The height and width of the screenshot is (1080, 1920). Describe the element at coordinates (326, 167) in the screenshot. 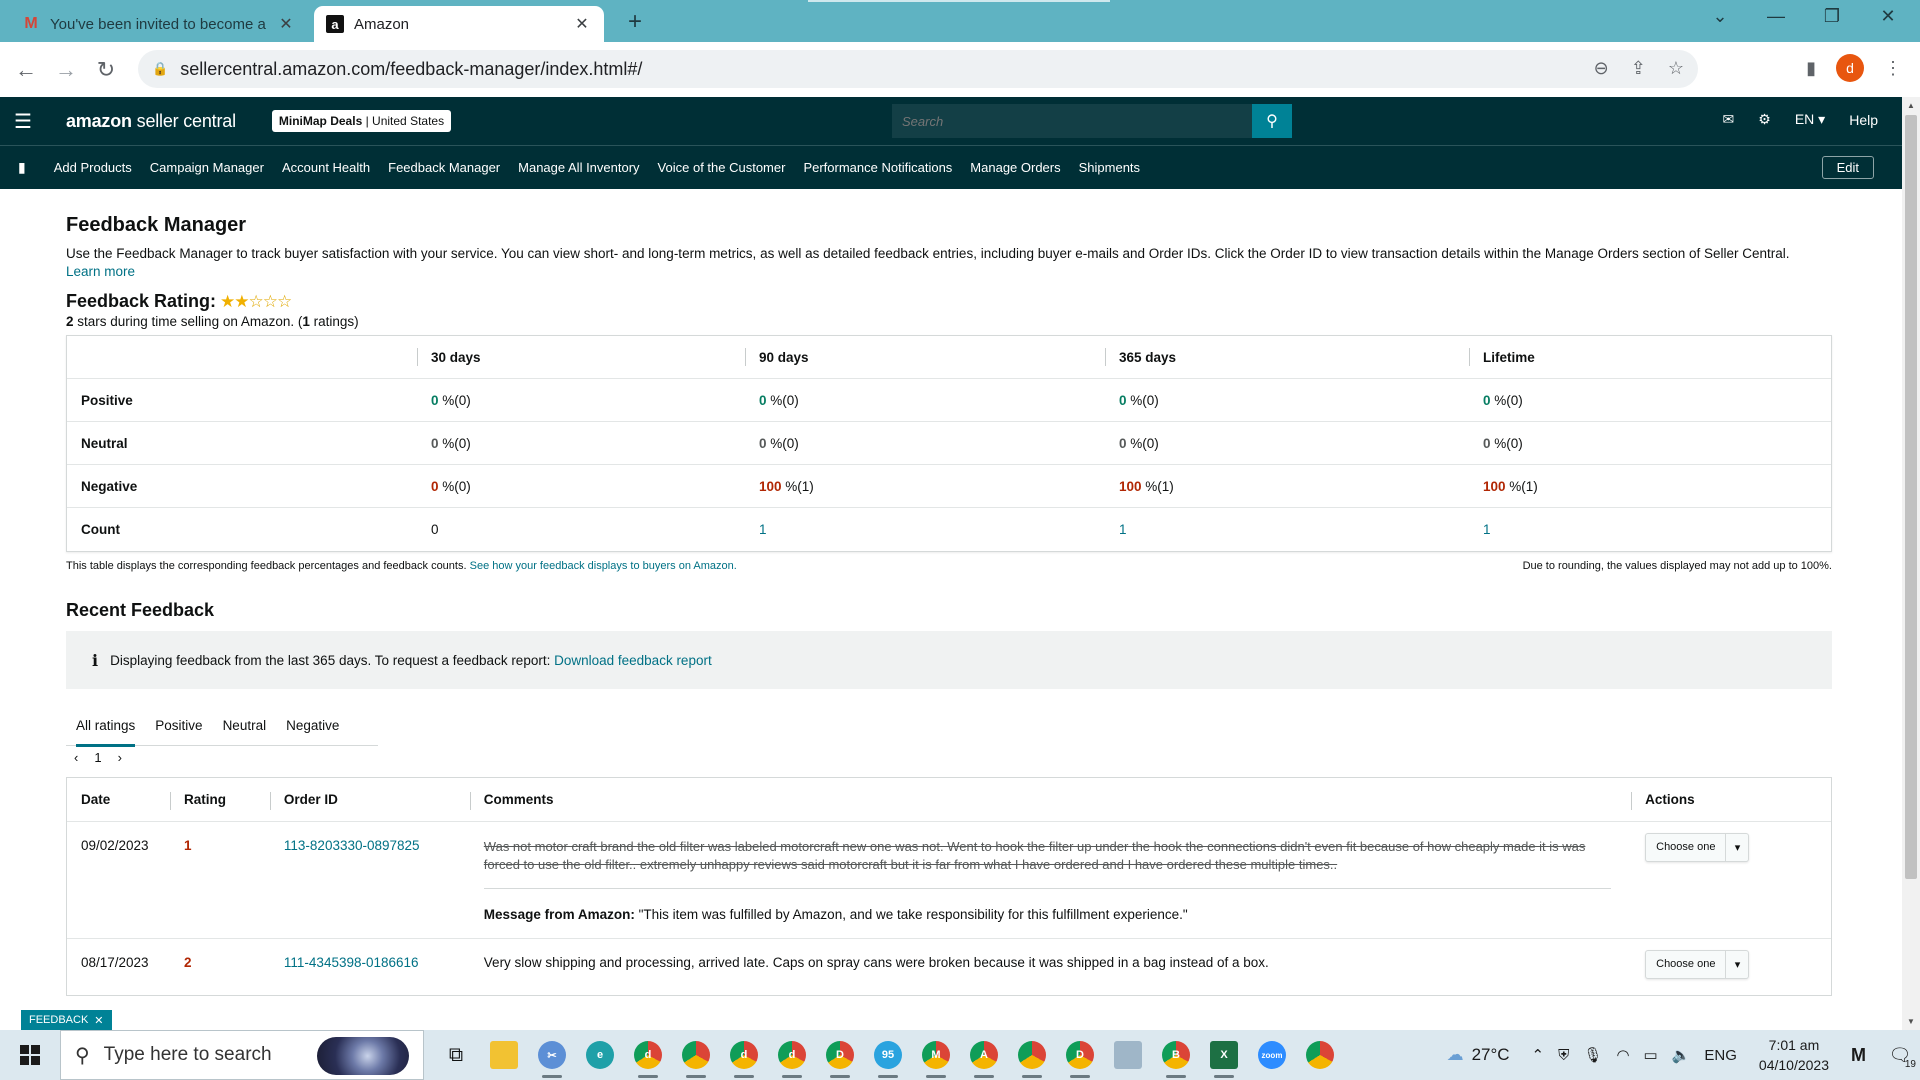

I see `nav-account-health: Account Health` at that location.